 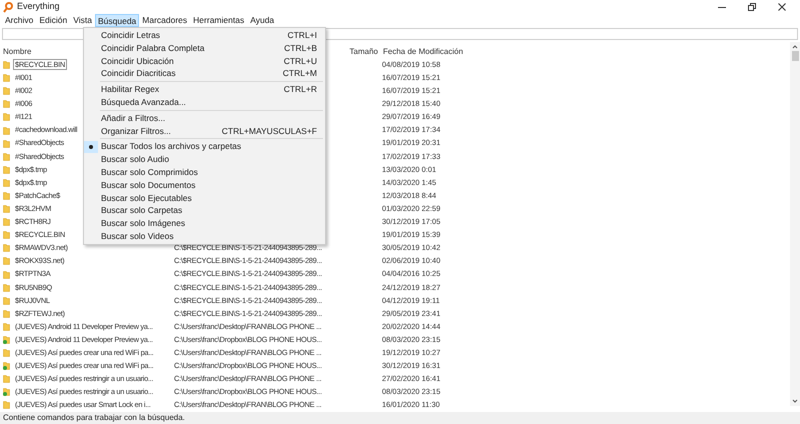 What do you see at coordinates (795, 47) in the screenshot?
I see `scroll-up-icon` at bounding box center [795, 47].